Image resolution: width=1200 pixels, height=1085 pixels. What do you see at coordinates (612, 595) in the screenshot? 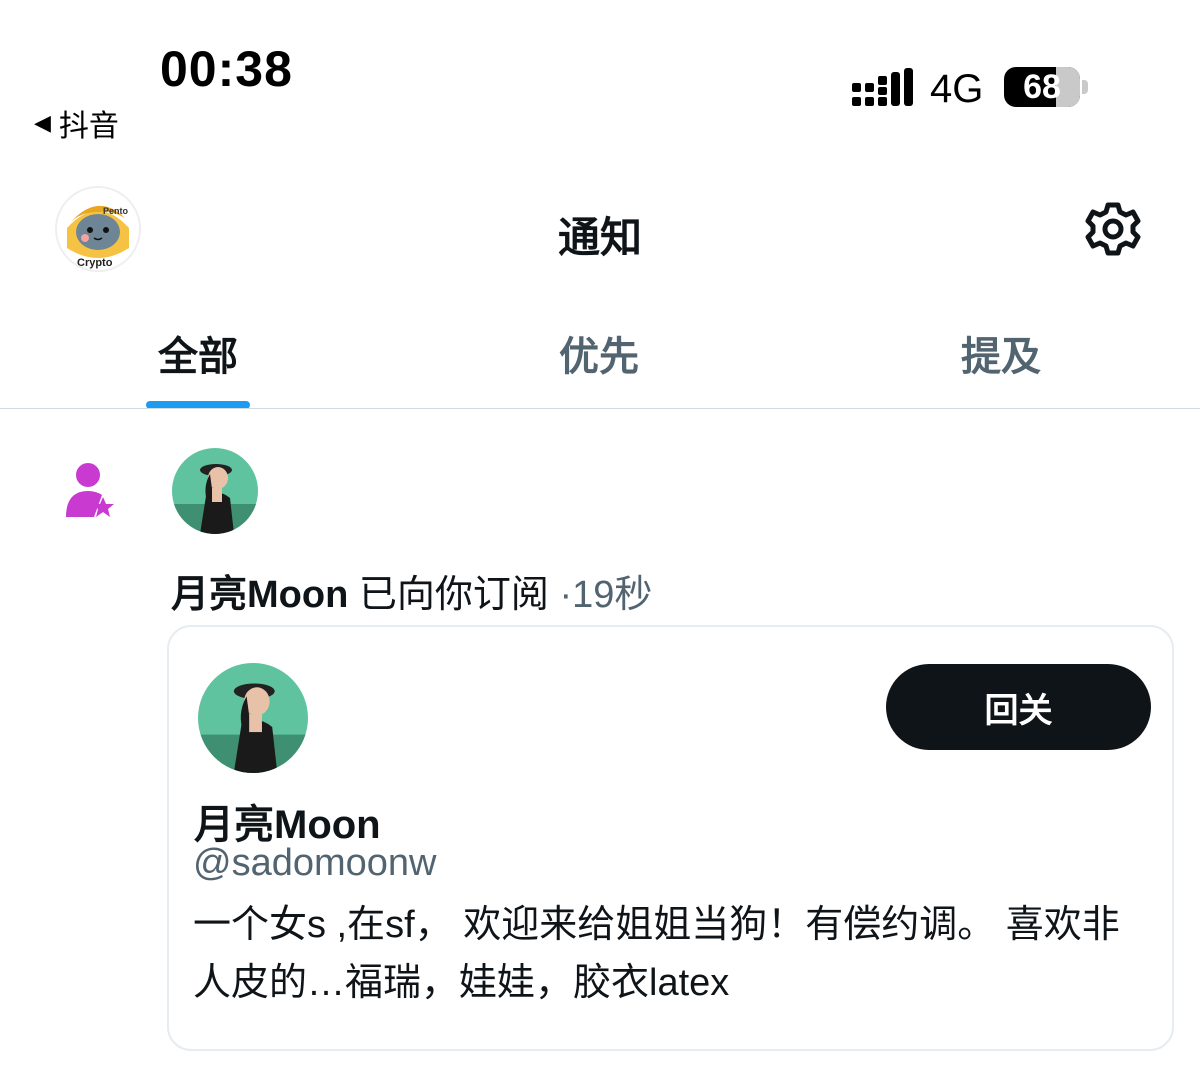
I see `notification-time: 19秒` at bounding box center [612, 595].